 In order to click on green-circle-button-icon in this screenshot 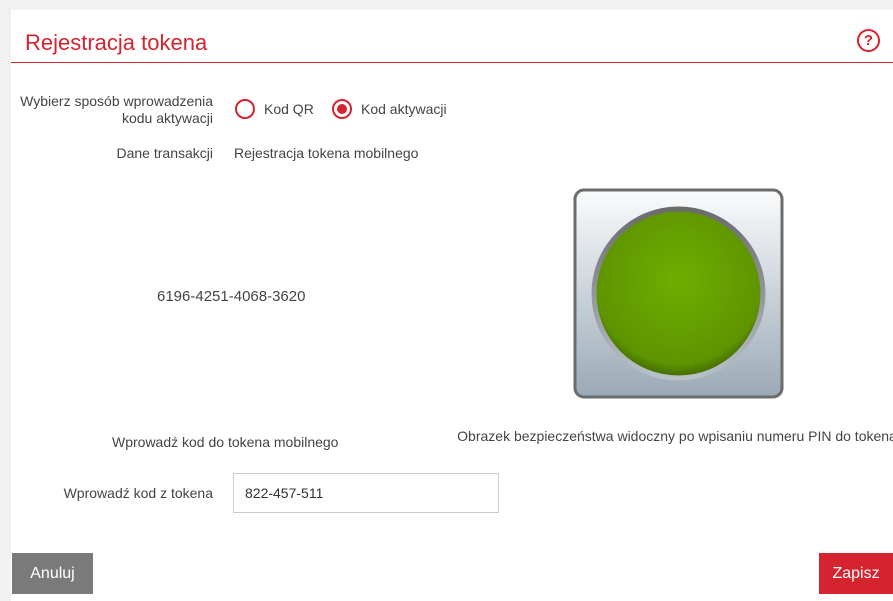, I will do `click(678, 293)`.